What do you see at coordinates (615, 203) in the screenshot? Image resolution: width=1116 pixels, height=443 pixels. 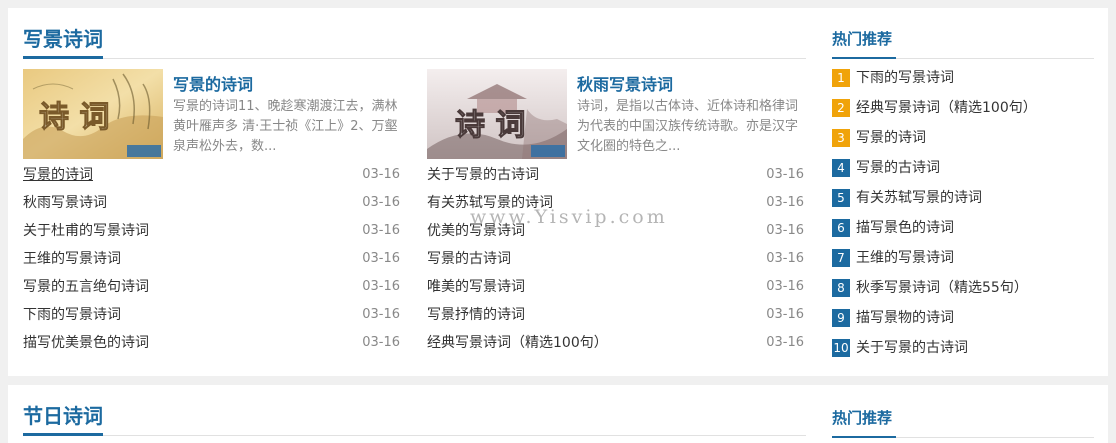 I see `list-item: 有关苏轼写景的诗词 03-16` at bounding box center [615, 203].